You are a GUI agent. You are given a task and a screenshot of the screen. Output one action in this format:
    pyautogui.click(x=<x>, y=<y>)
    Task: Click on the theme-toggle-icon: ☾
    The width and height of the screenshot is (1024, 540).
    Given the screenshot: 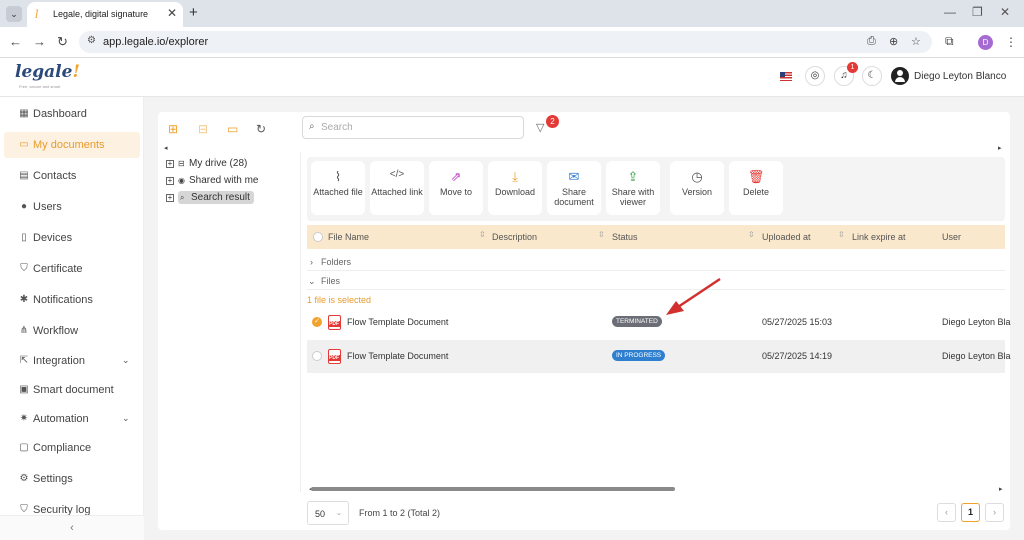 What is the action you would take?
    pyautogui.click(x=872, y=76)
    